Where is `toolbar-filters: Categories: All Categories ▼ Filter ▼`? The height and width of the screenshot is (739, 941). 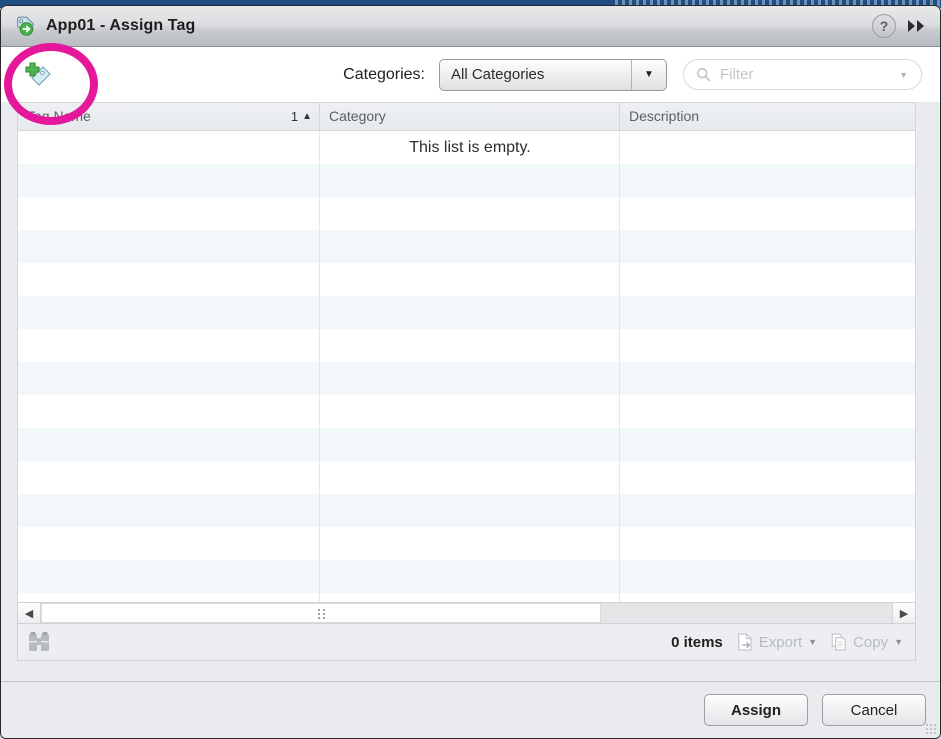 toolbar-filters: Categories: All Categories ▼ Filter ▼ is located at coordinates (632, 74).